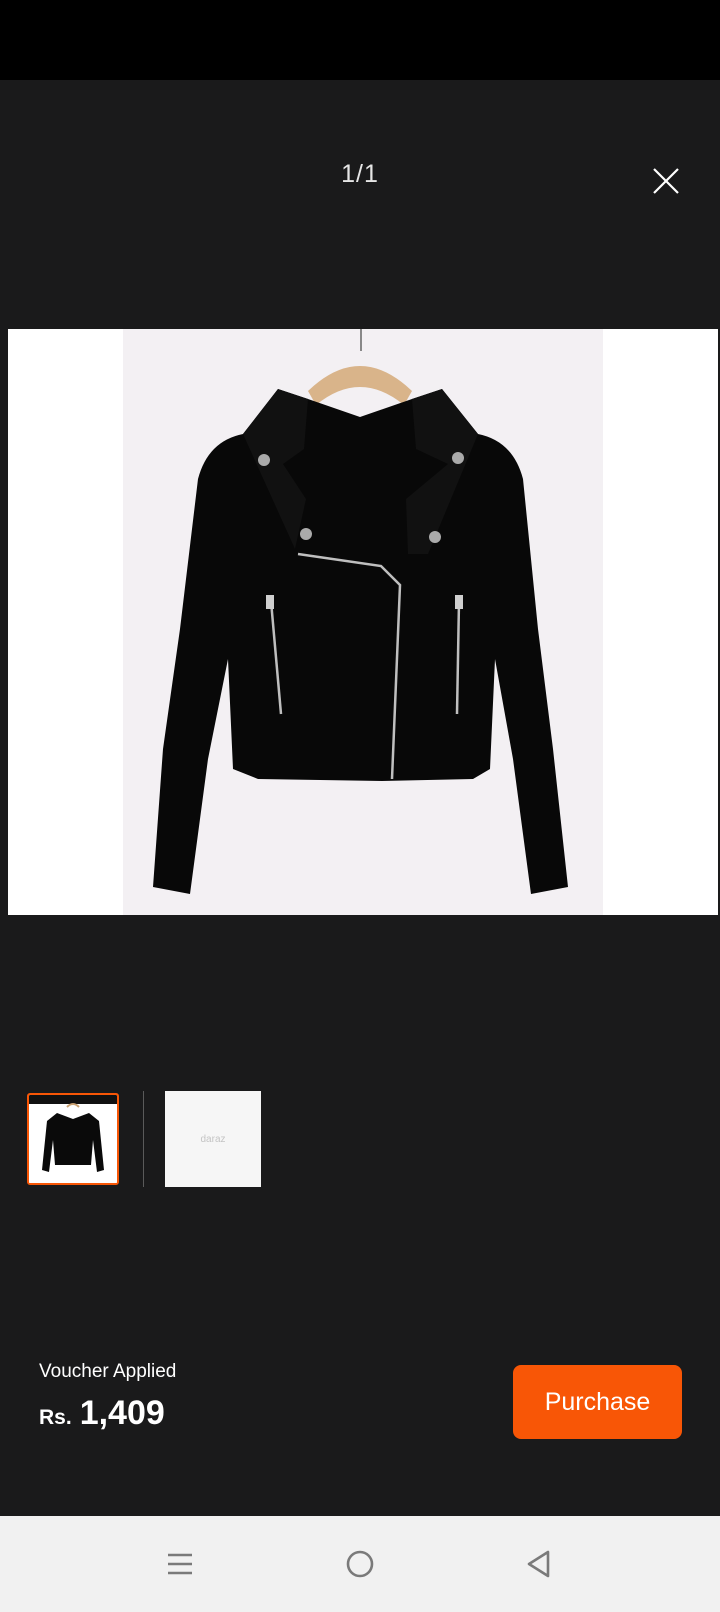 This screenshot has height=1612, width=720. What do you see at coordinates (597, 1402) in the screenshot?
I see `purchase-button: Purchase` at bounding box center [597, 1402].